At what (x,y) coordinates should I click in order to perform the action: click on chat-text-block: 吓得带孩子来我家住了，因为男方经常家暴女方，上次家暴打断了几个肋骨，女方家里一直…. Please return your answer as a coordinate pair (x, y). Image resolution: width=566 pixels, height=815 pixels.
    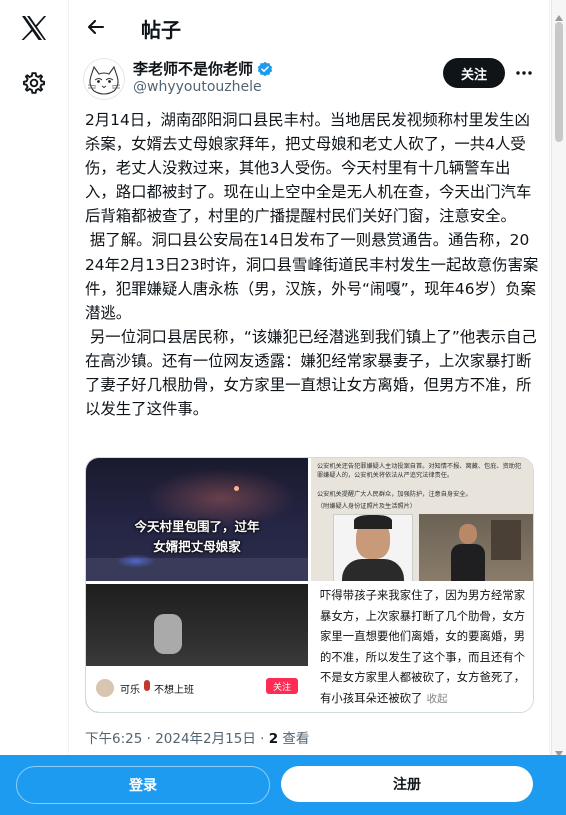
    Looking at the image, I should click on (423, 648).